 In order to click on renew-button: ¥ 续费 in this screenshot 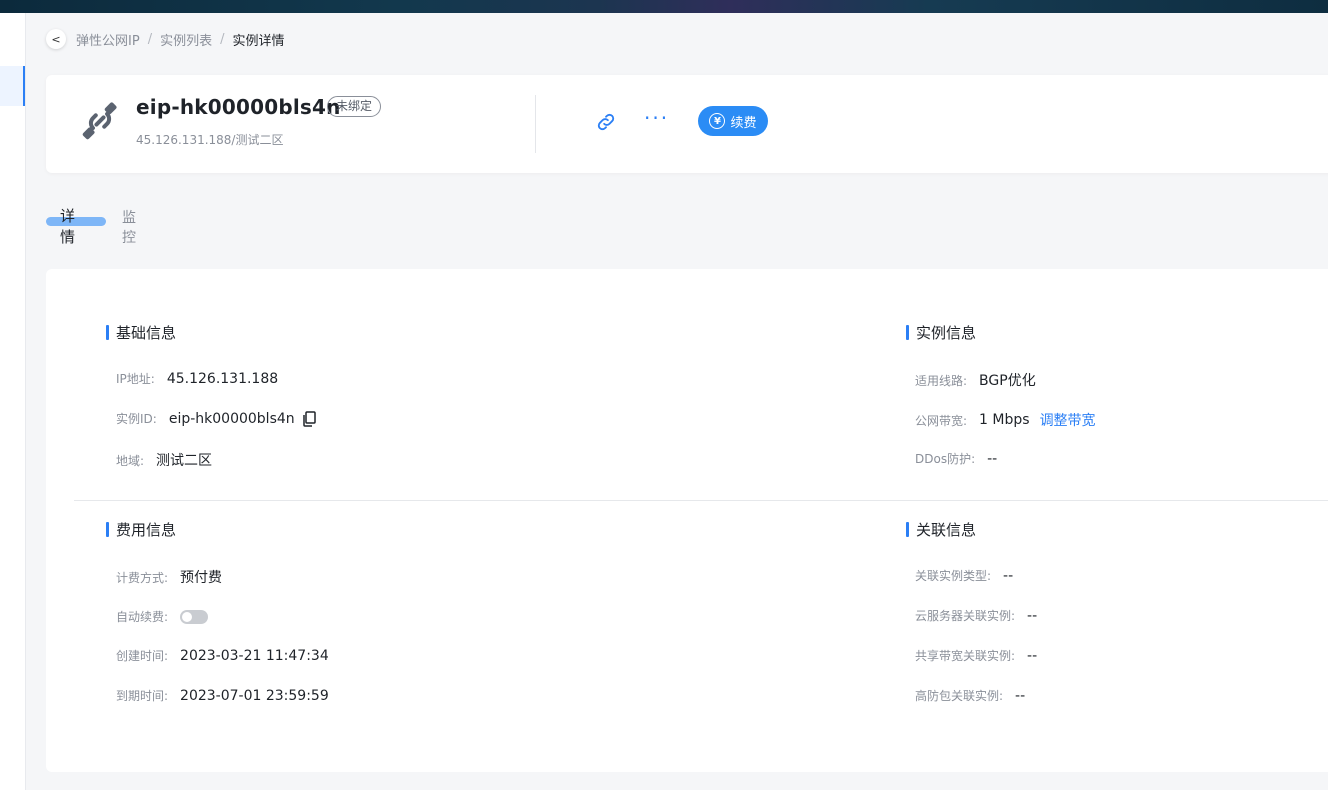, I will do `click(733, 121)`.